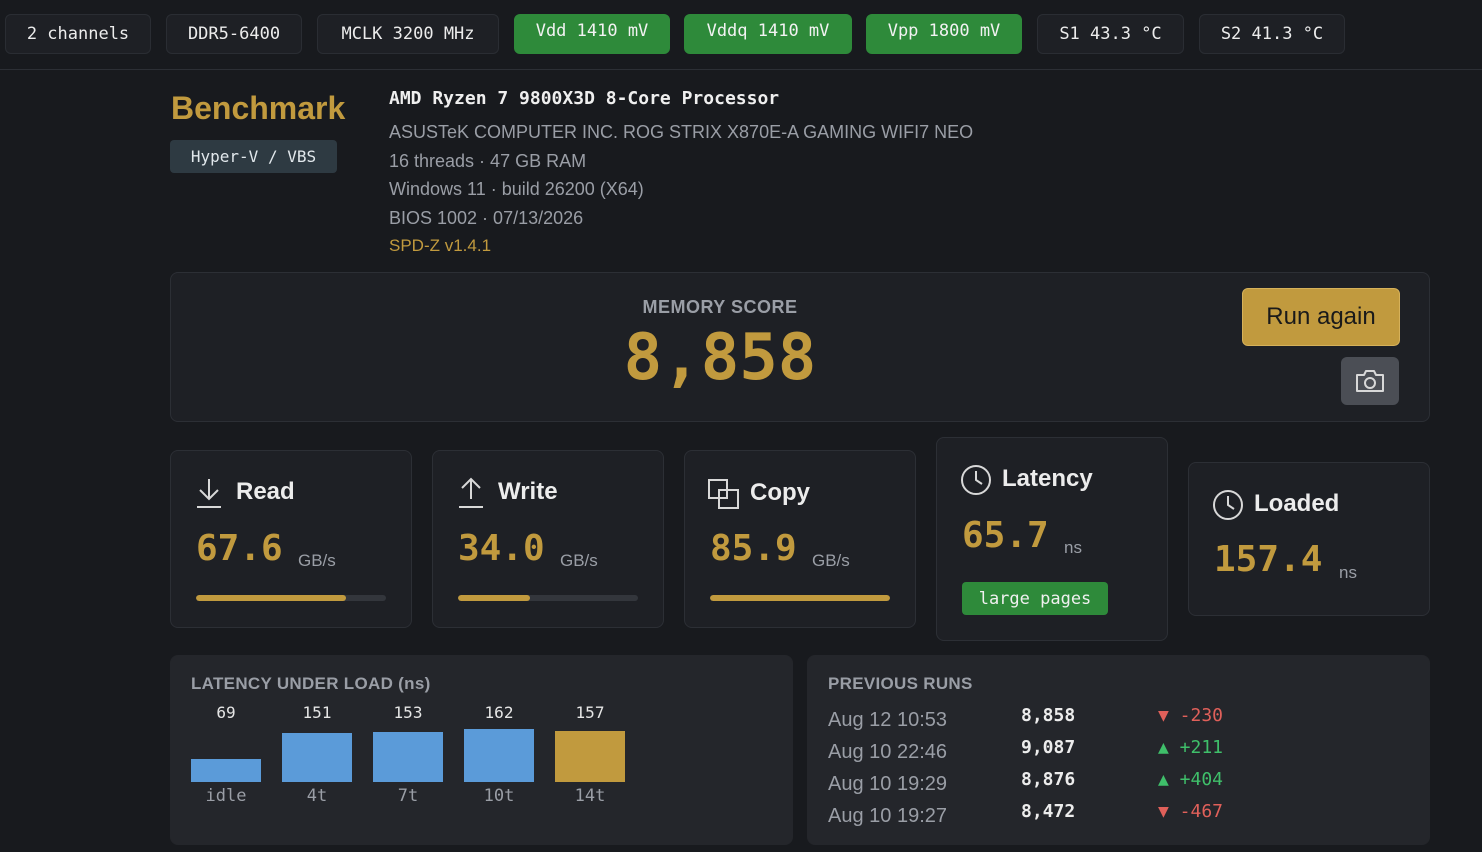 The image size is (1482, 852). What do you see at coordinates (440, 245) in the screenshot?
I see `app-version: SPD-Z v1.4.1` at bounding box center [440, 245].